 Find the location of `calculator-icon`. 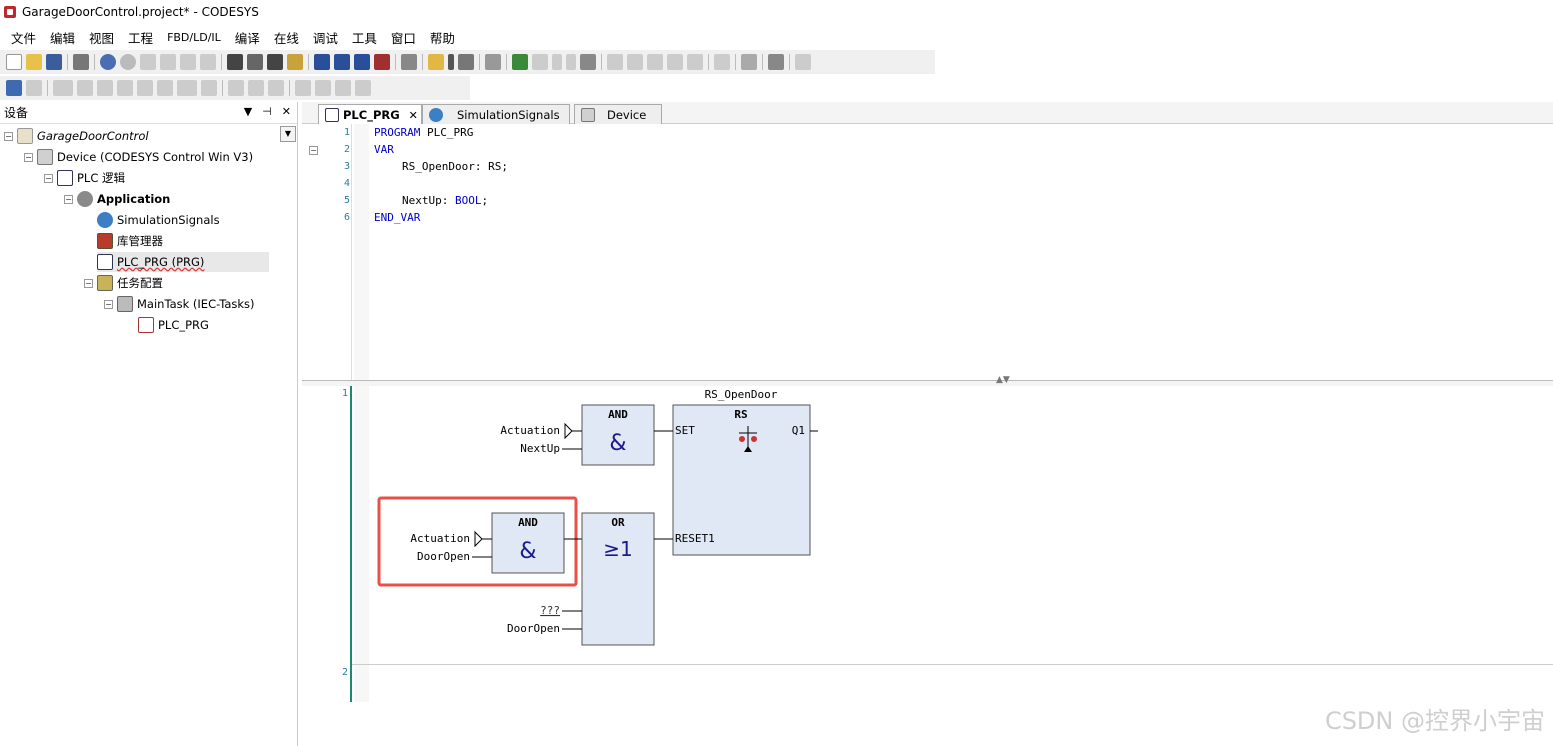

calculator-icon is located at coordinates (493, 62).